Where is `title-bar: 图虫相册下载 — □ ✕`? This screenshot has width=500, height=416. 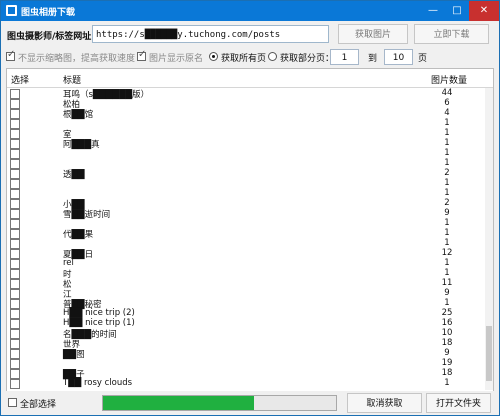
title-bar: 图虫相册下载 — □ ✕ is located at coordinates (250, 11).